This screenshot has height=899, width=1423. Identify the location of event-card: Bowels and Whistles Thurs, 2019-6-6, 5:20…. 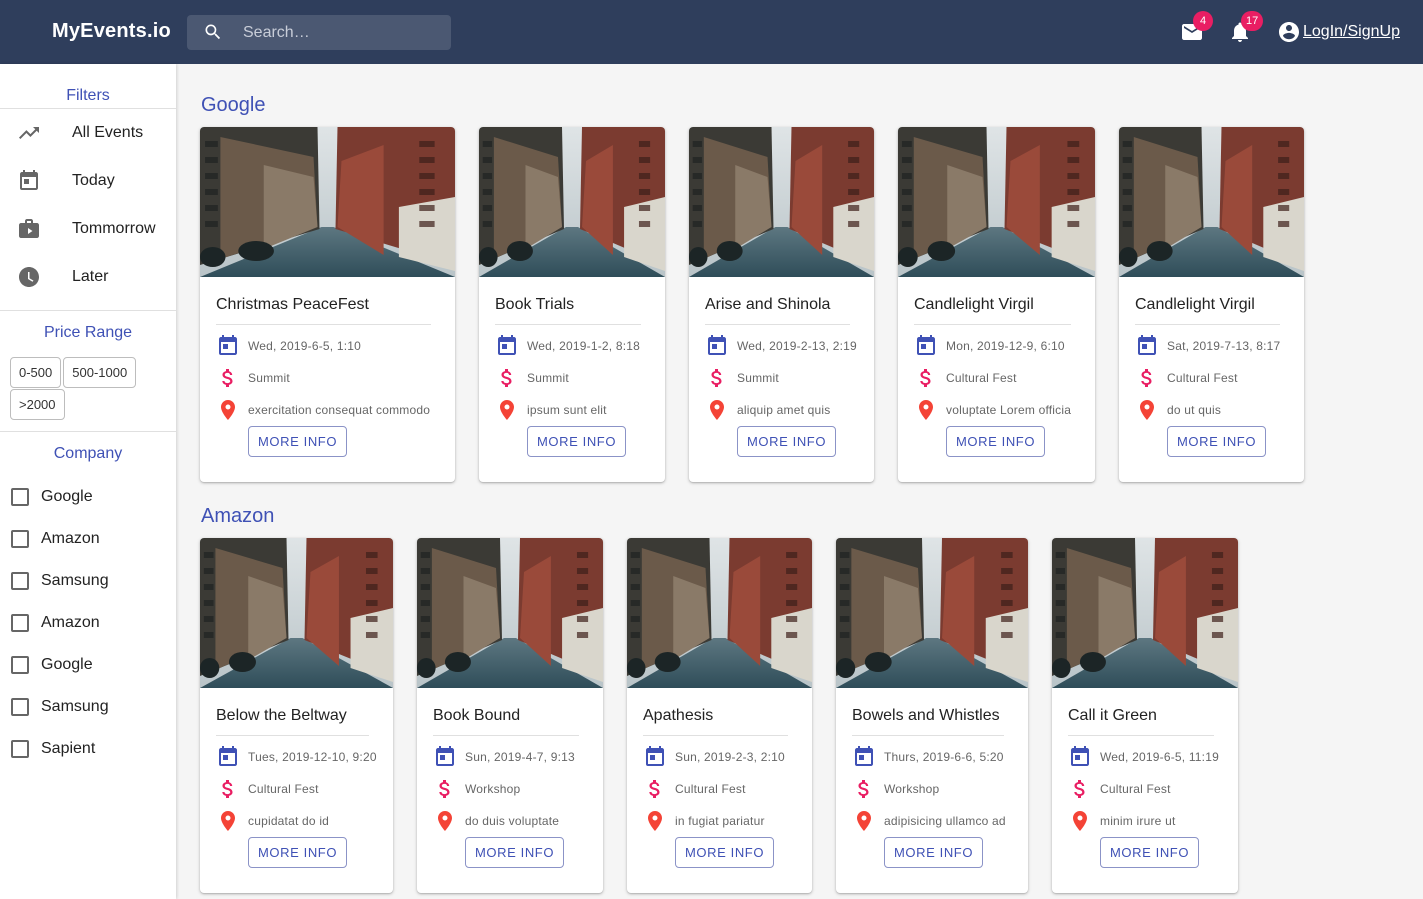
(932, 715).